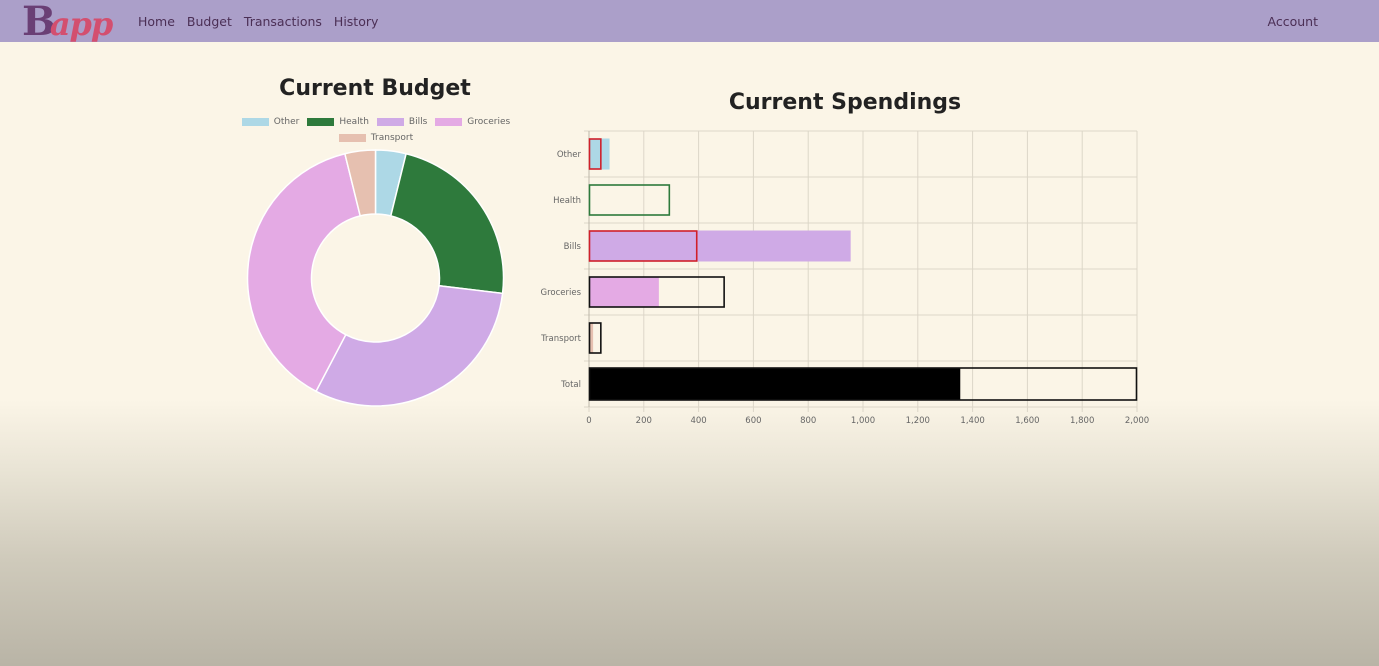 This screenshot has height=666, width=1379. I want to click on bar-spent-bills, so click(720, 246).